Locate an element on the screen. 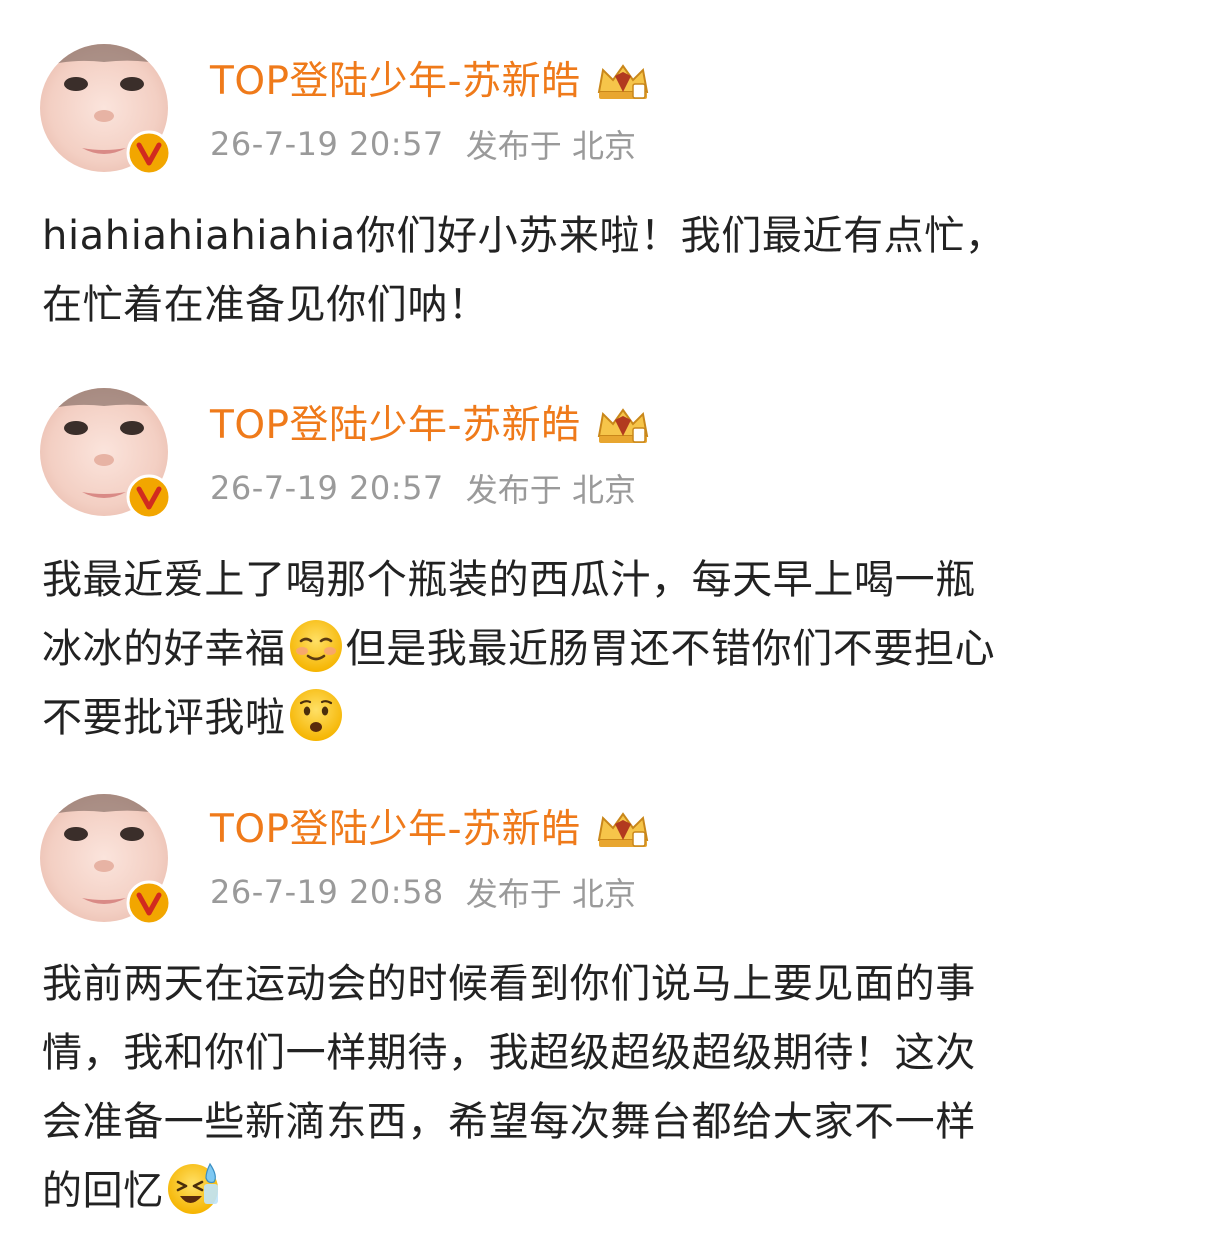  content-line: hiahiahiahiahia你们好小苏来啦！我们最近有点忙， is located at coordinates (524, 236).